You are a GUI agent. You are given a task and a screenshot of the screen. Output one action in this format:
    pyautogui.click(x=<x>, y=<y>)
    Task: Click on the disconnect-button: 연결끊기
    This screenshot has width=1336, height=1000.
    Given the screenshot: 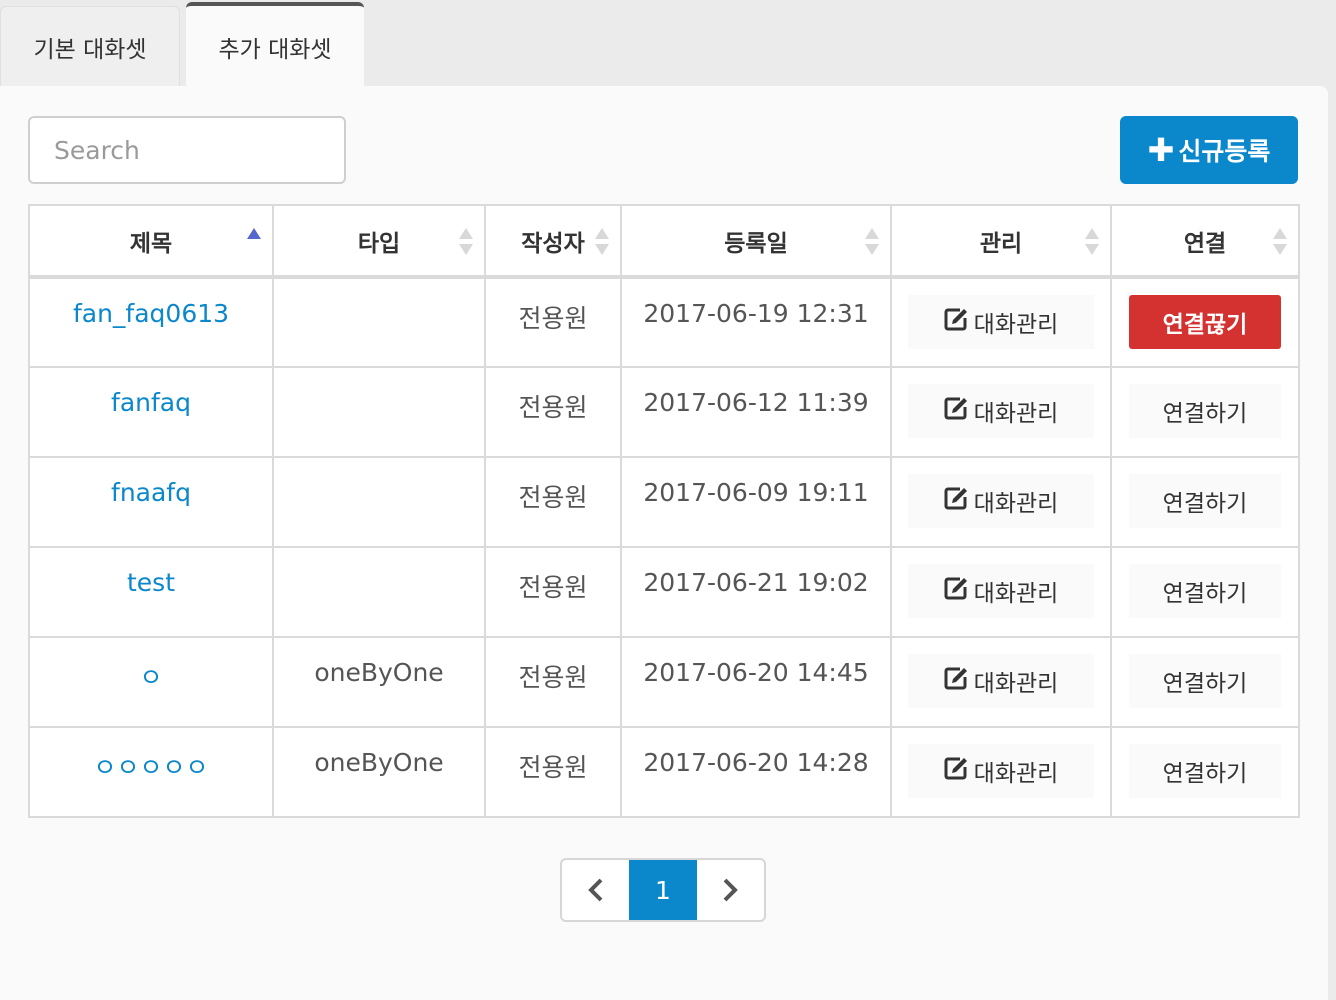 What is the action you would take?
    pyautogui.click(x=1205, y=322)
    